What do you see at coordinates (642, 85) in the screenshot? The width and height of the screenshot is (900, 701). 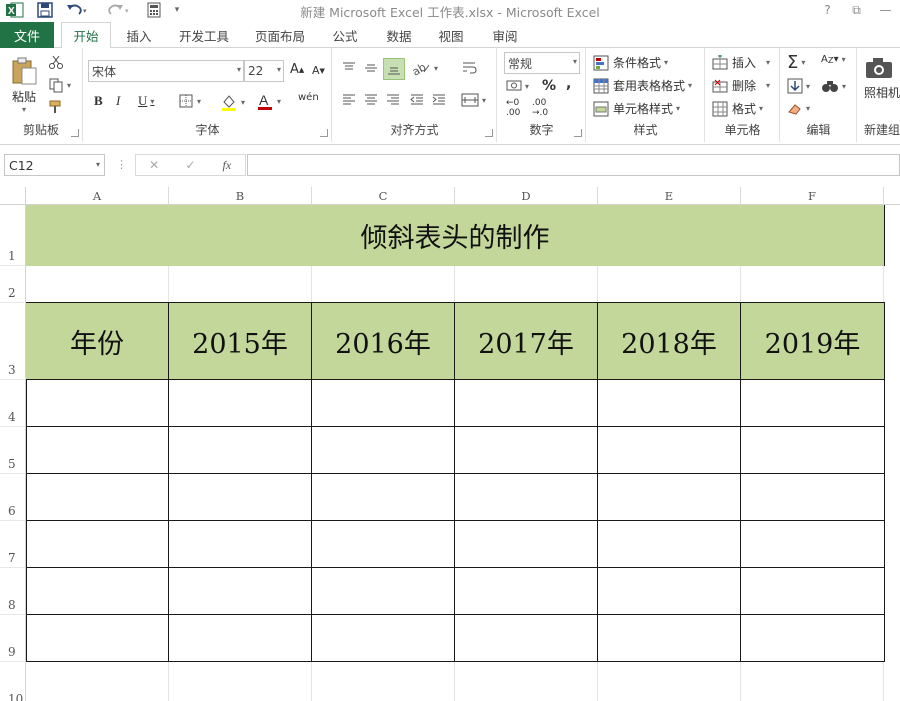 I see `format-as-table-button: 套用表格格式 ▾` at bounding box center [642, 85].